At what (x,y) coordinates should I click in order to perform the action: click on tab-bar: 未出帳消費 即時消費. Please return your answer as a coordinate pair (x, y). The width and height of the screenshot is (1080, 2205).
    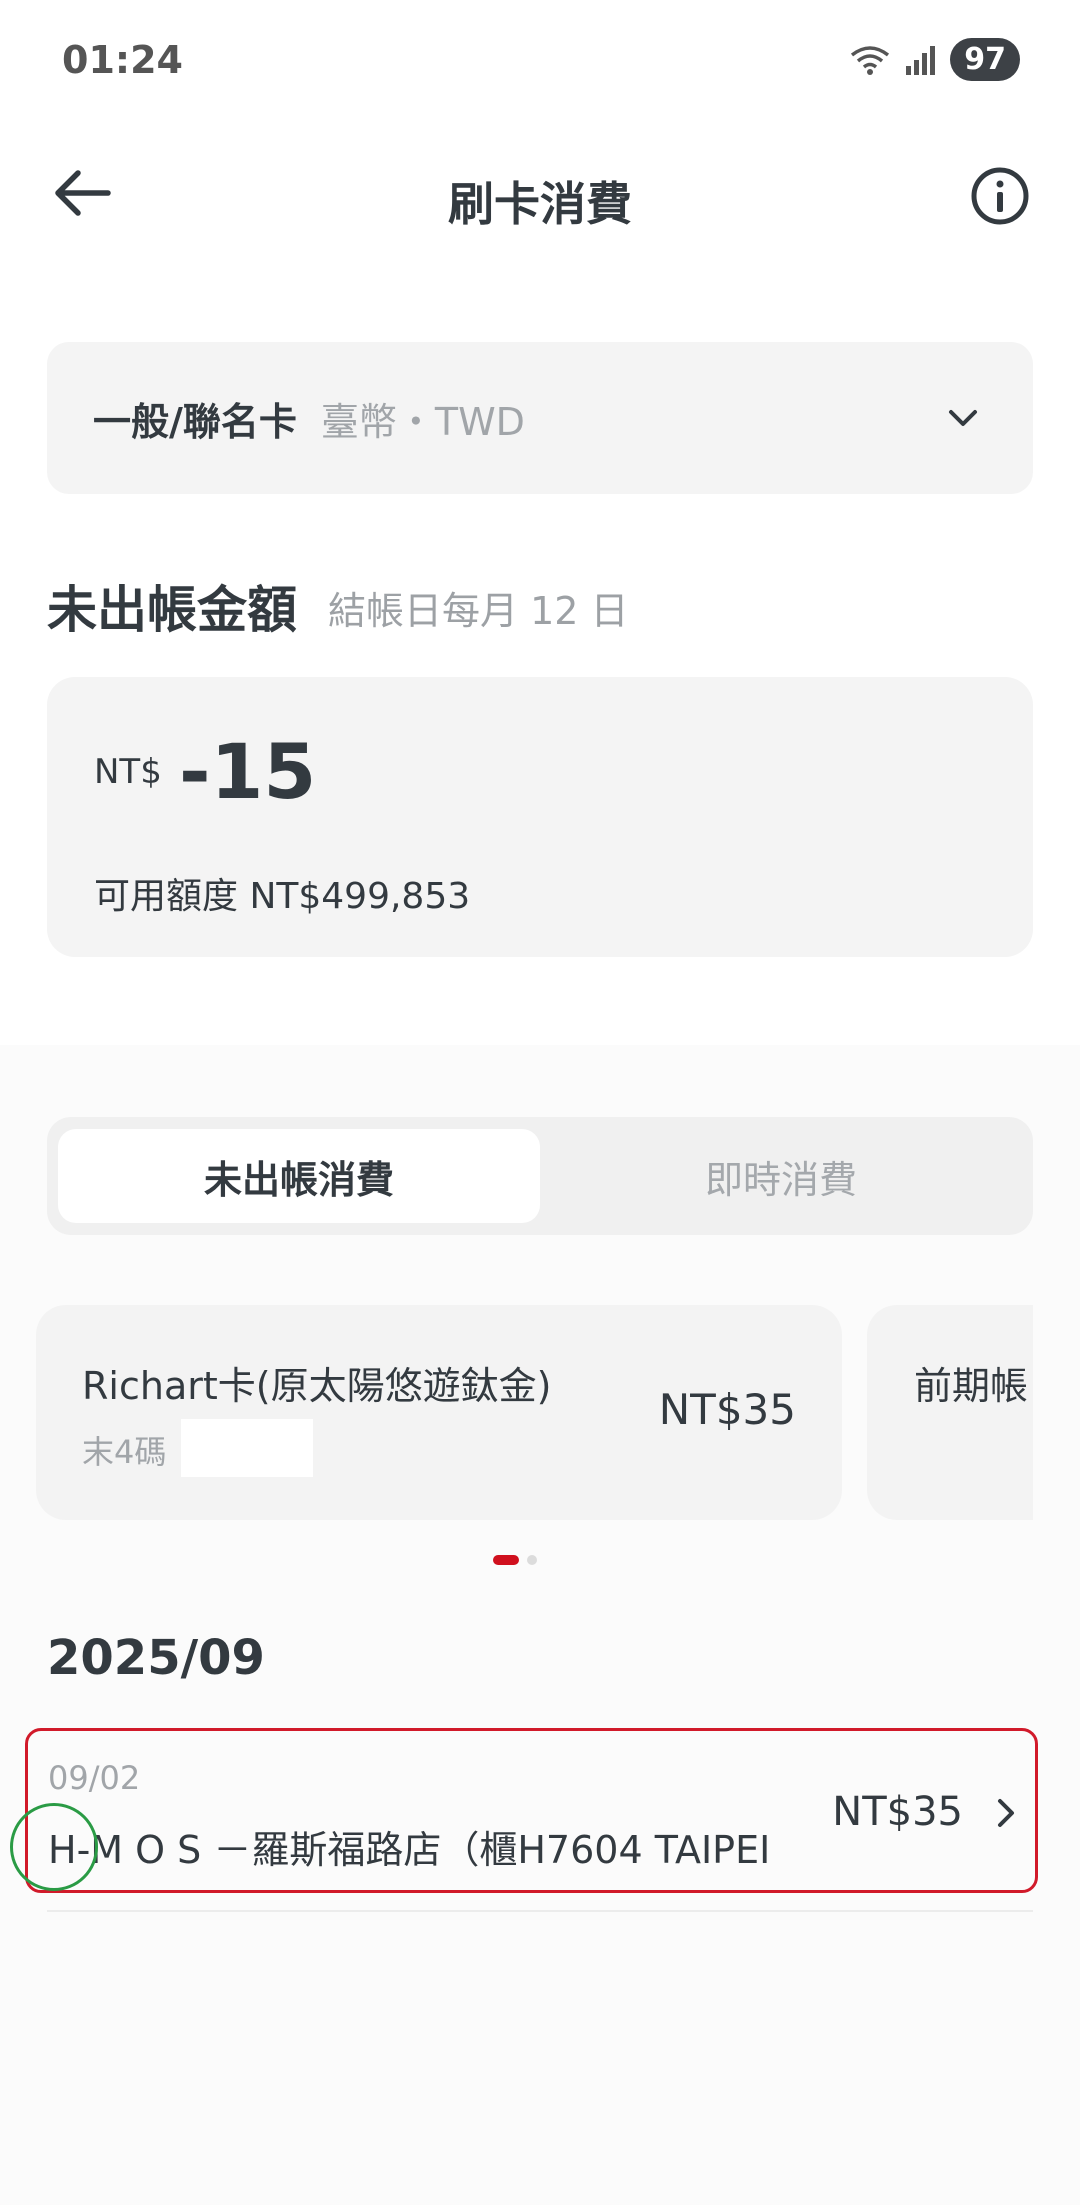
    Looking at the image, I should click on (540, 1176).